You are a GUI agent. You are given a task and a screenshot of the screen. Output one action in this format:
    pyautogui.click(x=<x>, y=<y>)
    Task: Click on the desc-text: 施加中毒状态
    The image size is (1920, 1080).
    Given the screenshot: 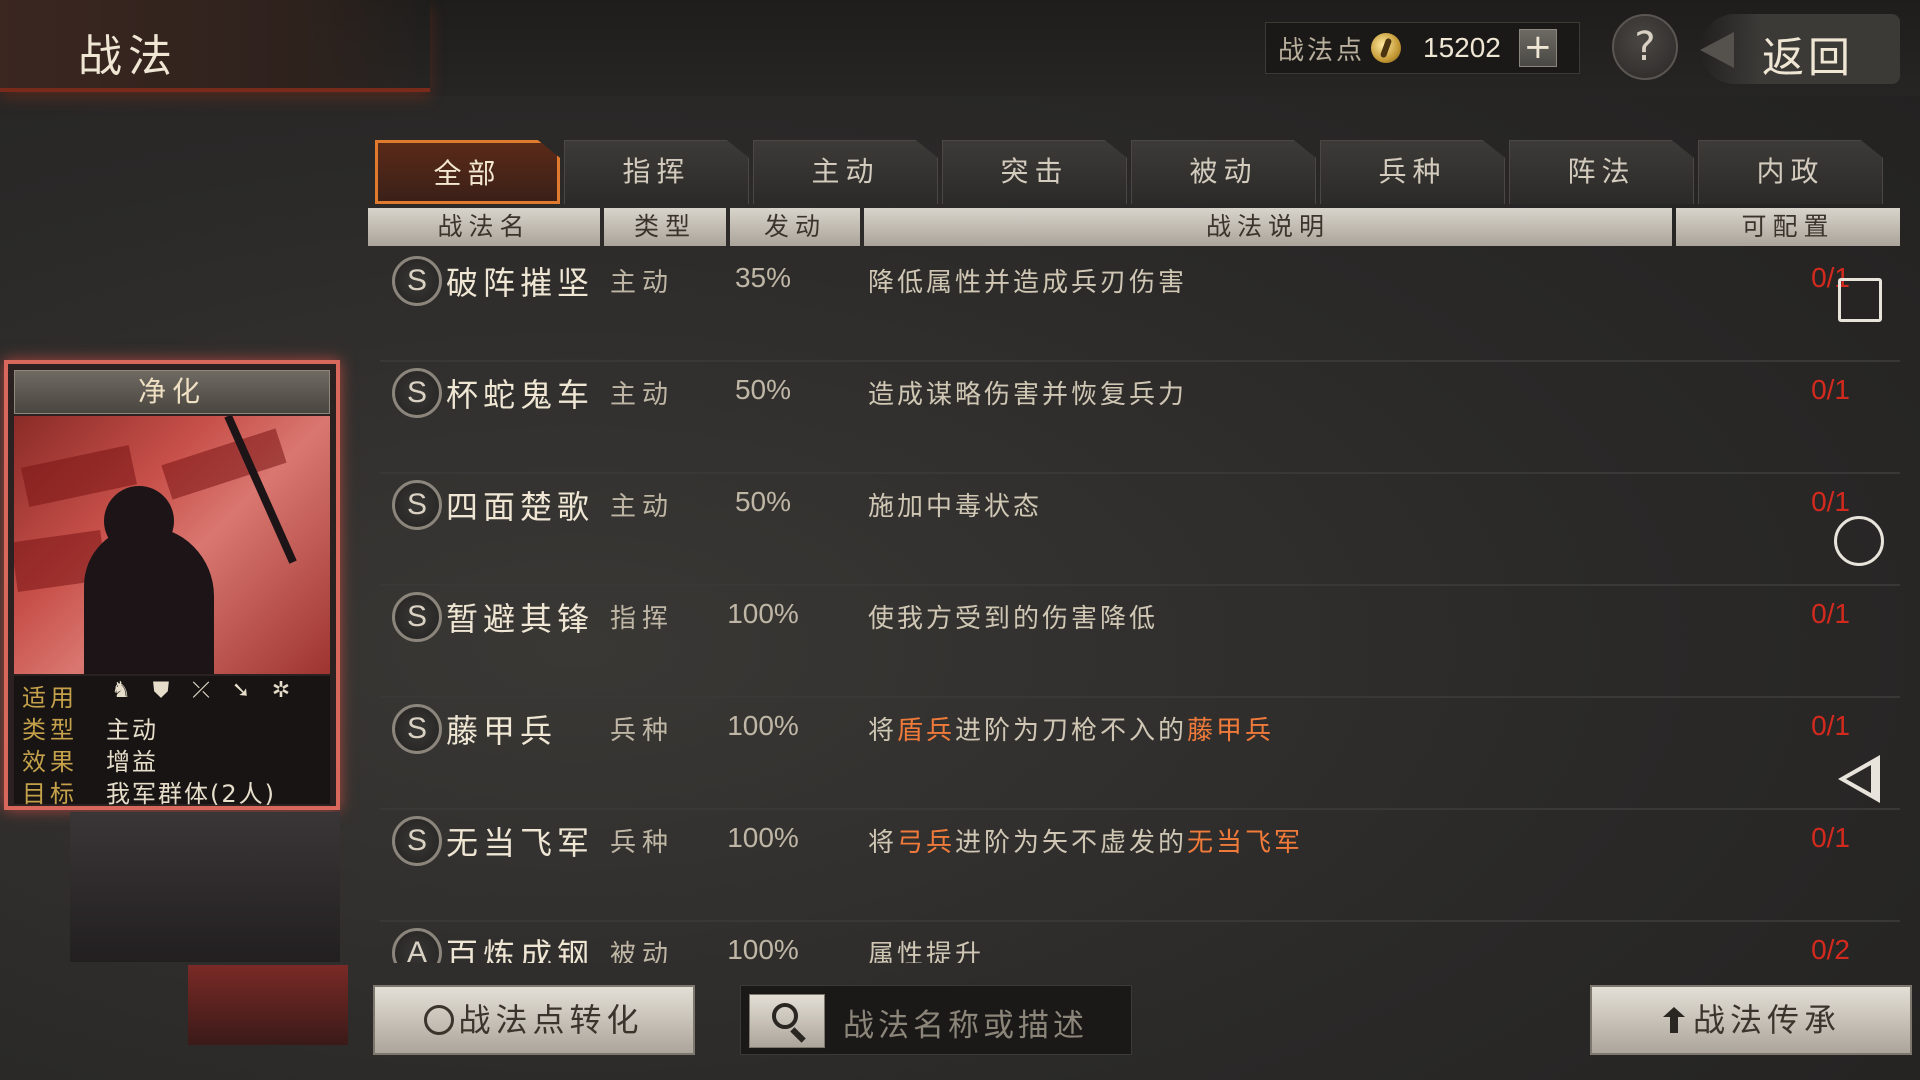 What is the action you would take?
    pyautogui.click(x=955, y=507)
    